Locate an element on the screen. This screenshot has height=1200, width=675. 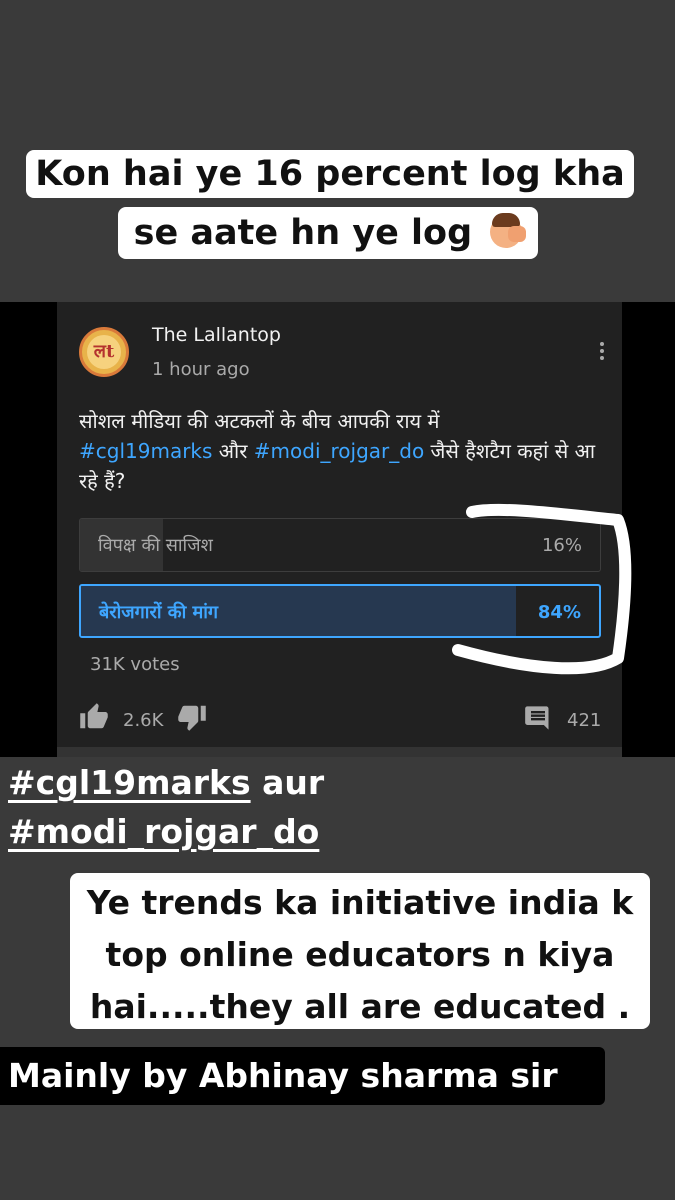
story-caption-line1: Kon hai ye 16 percent log kha is located at coordinates (330, 174).